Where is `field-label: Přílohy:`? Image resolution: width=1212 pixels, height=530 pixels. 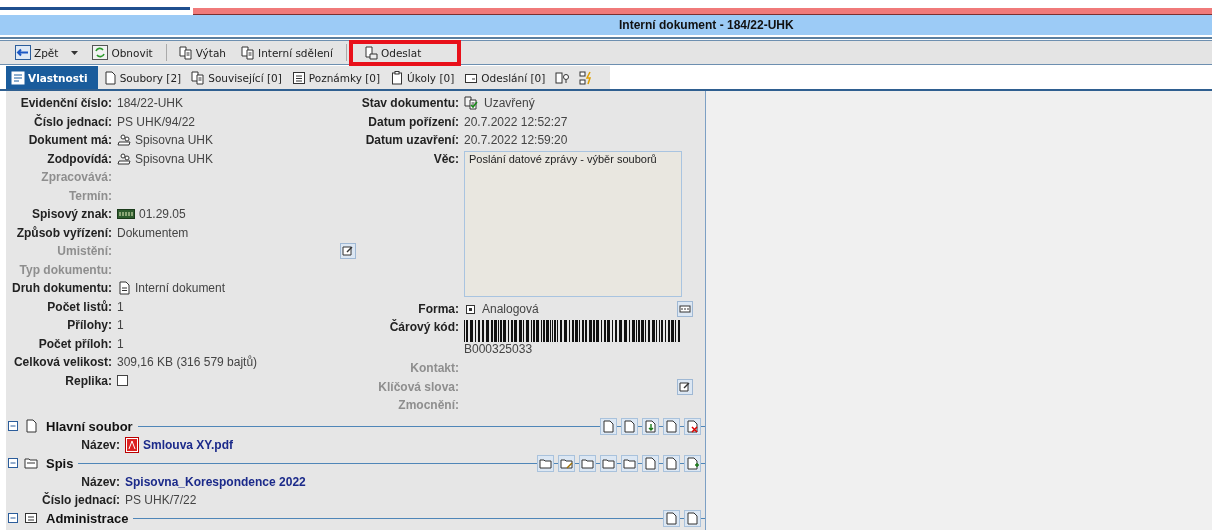
field-label: Přílohy: is located at coordinates (89, 325).